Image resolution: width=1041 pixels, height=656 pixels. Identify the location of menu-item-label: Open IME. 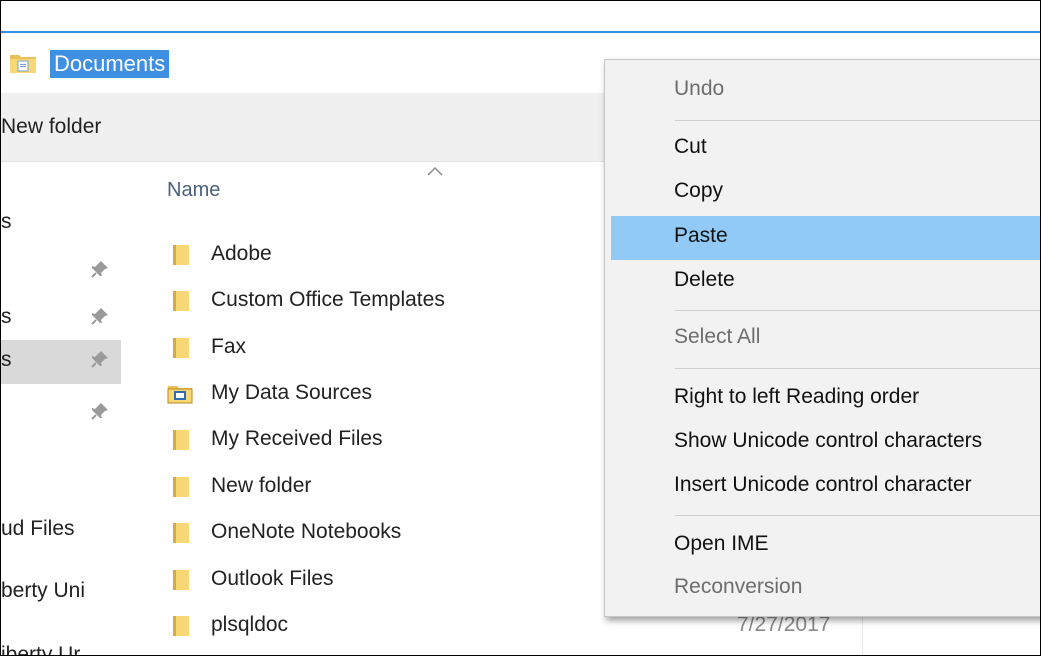
(721, 543).